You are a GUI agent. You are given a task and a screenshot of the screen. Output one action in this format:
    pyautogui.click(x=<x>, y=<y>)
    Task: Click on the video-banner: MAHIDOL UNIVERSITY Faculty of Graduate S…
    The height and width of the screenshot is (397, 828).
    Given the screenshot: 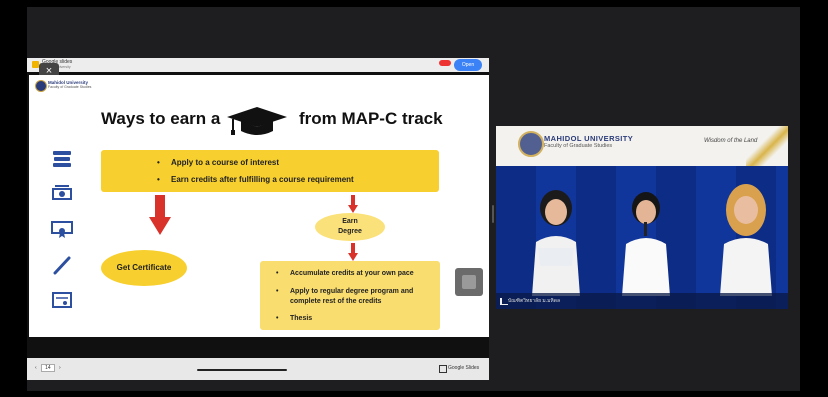 What is the action you would take?
    pyautogui.click(x=642, y=146)
    